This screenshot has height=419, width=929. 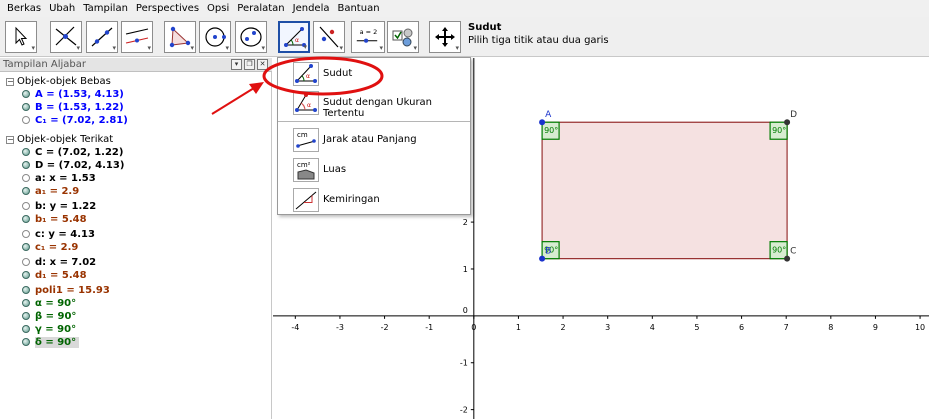 I want to click on tool-point: ▾, so click(x=66, y=37).